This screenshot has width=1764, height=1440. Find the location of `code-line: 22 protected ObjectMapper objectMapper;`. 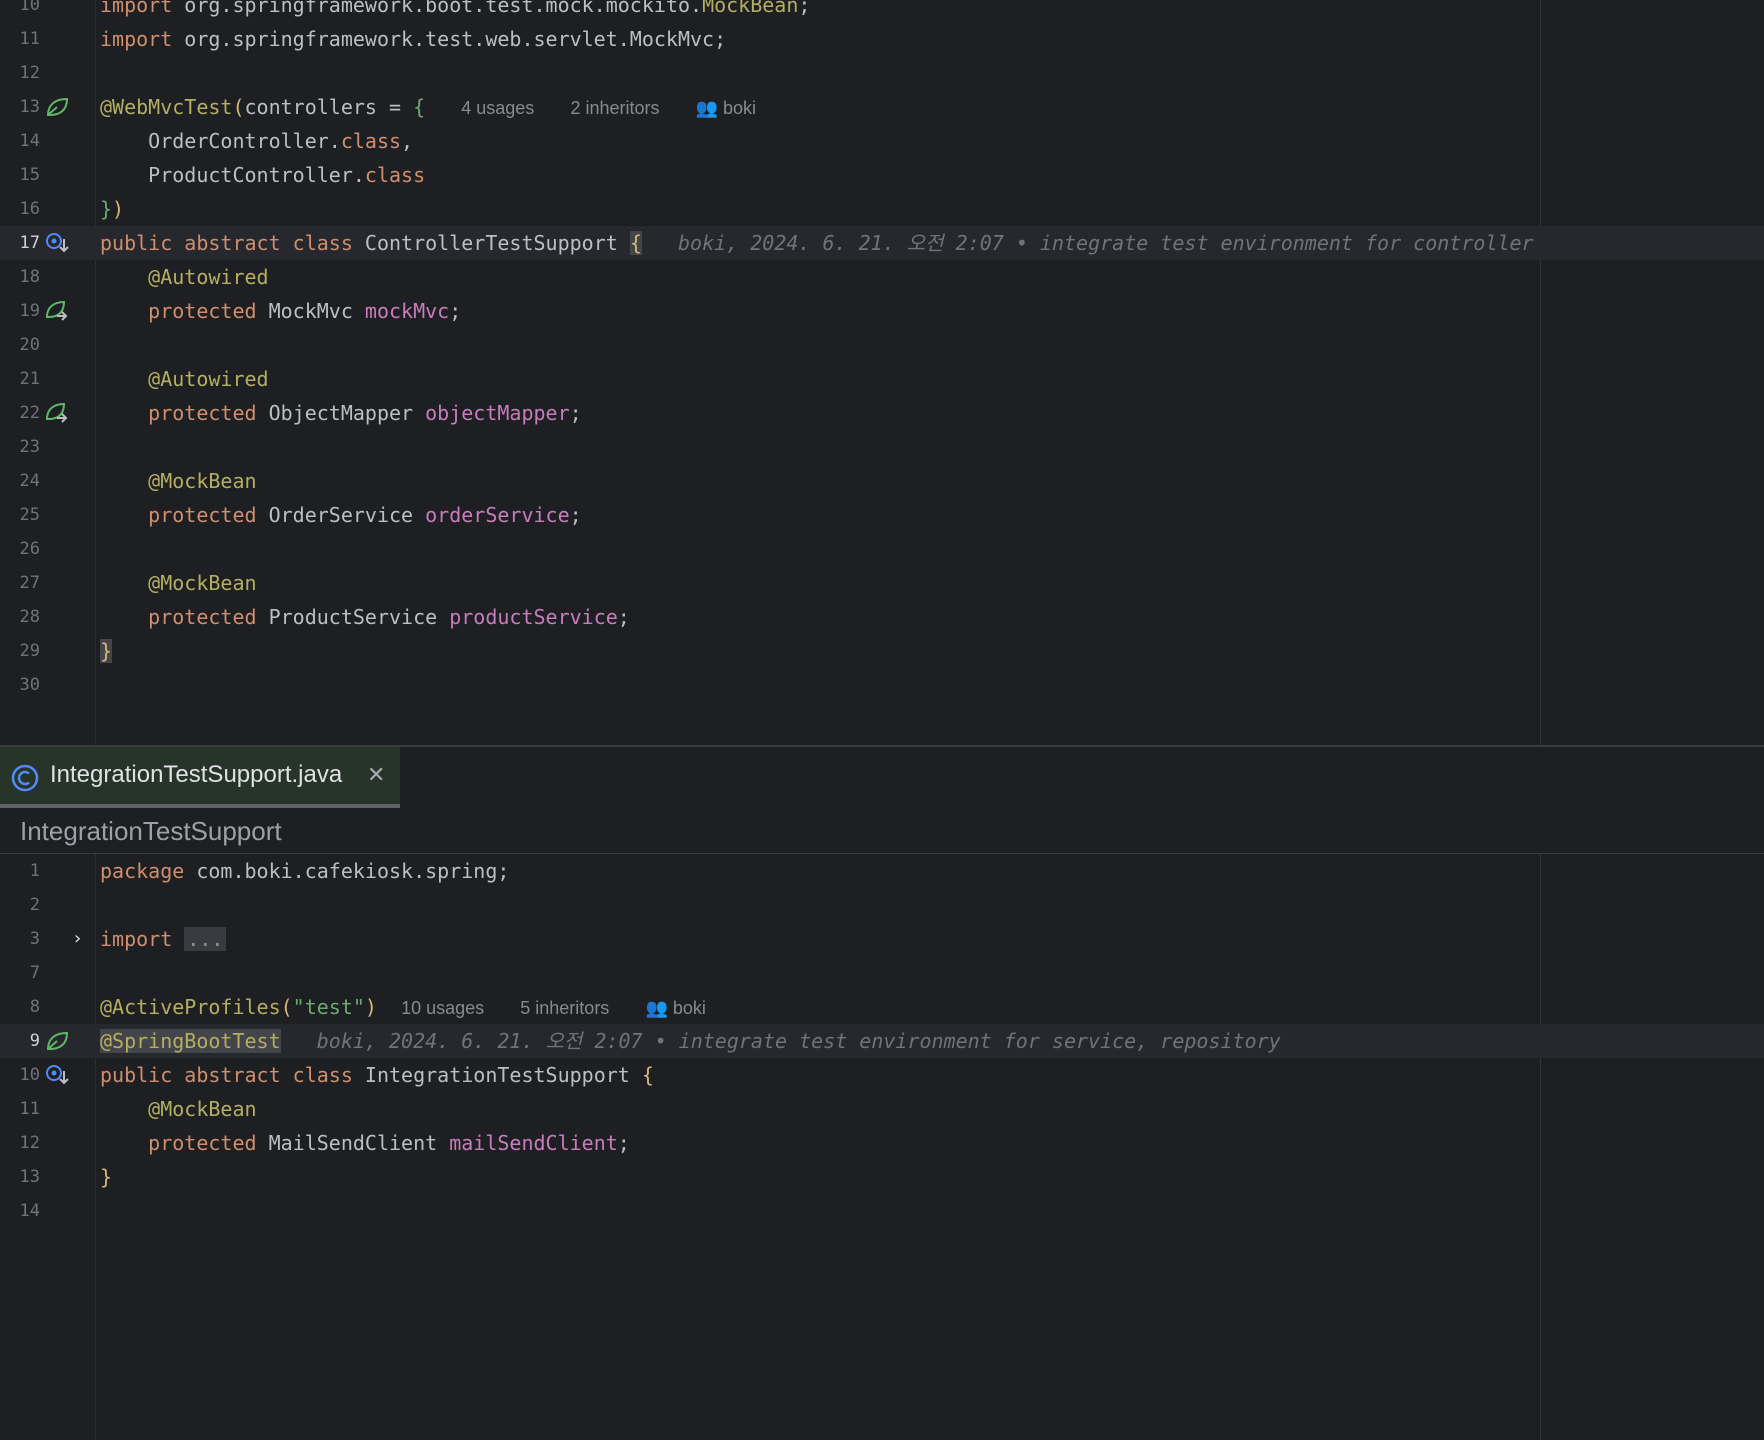

code-line: 22 protected ObjectMapper objectMapper; is located at coordinates (882, 413).